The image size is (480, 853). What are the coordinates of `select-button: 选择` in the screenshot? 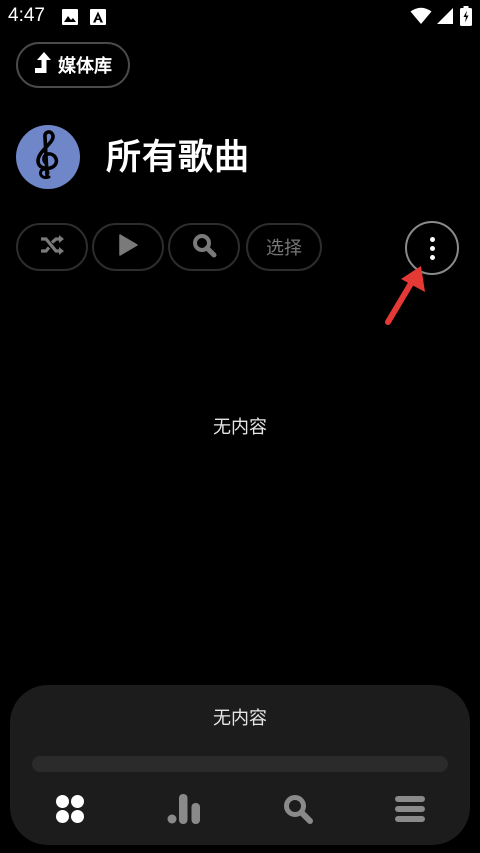 It's located at (284, 247).